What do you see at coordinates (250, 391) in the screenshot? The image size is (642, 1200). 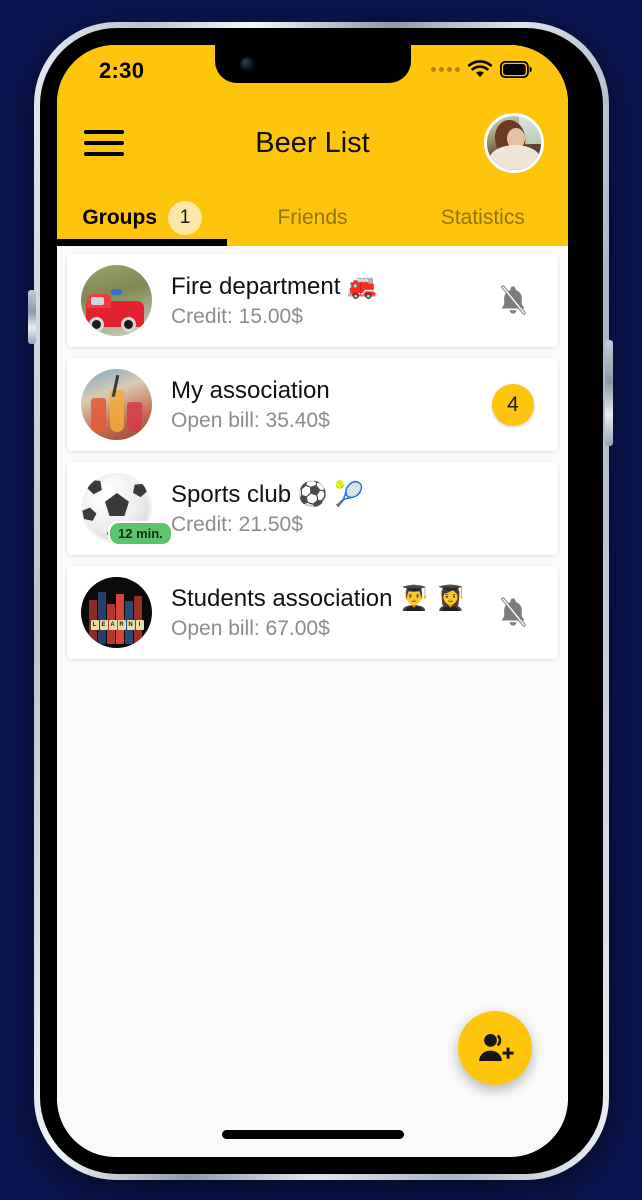 I see `list-item-title: My association` at bounding box center [250, 391].